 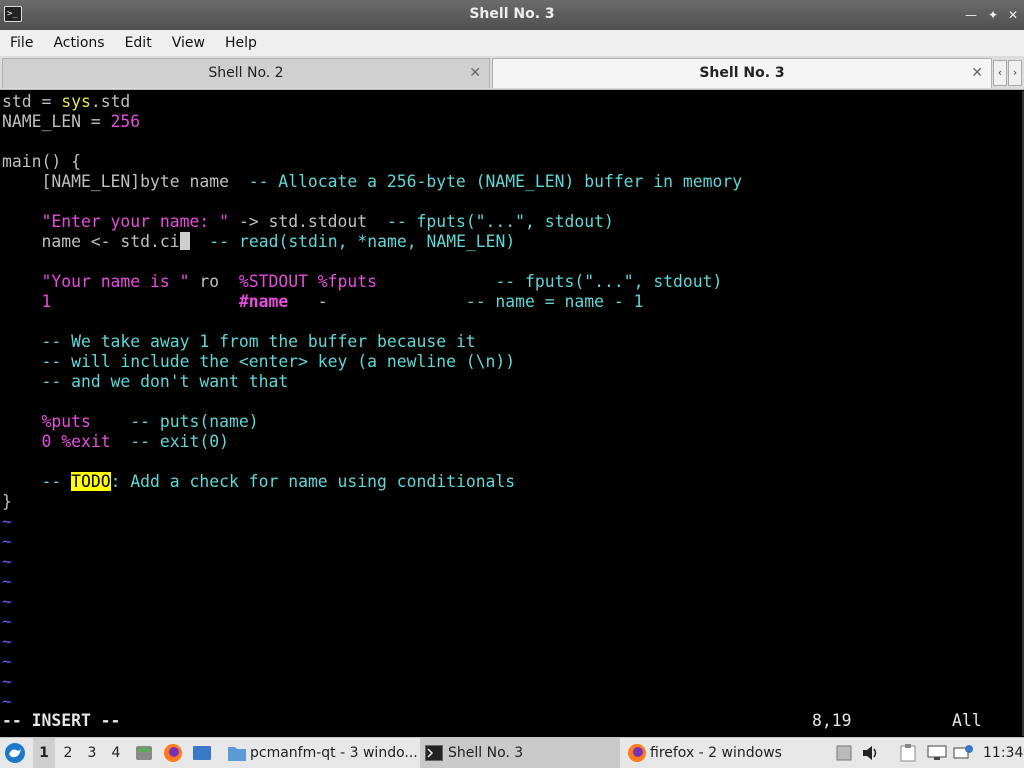 What do you see at coordinates (993, 15) in the screenshot?
I see `maximize-icon: ✦` at bounding box center [993, 15].